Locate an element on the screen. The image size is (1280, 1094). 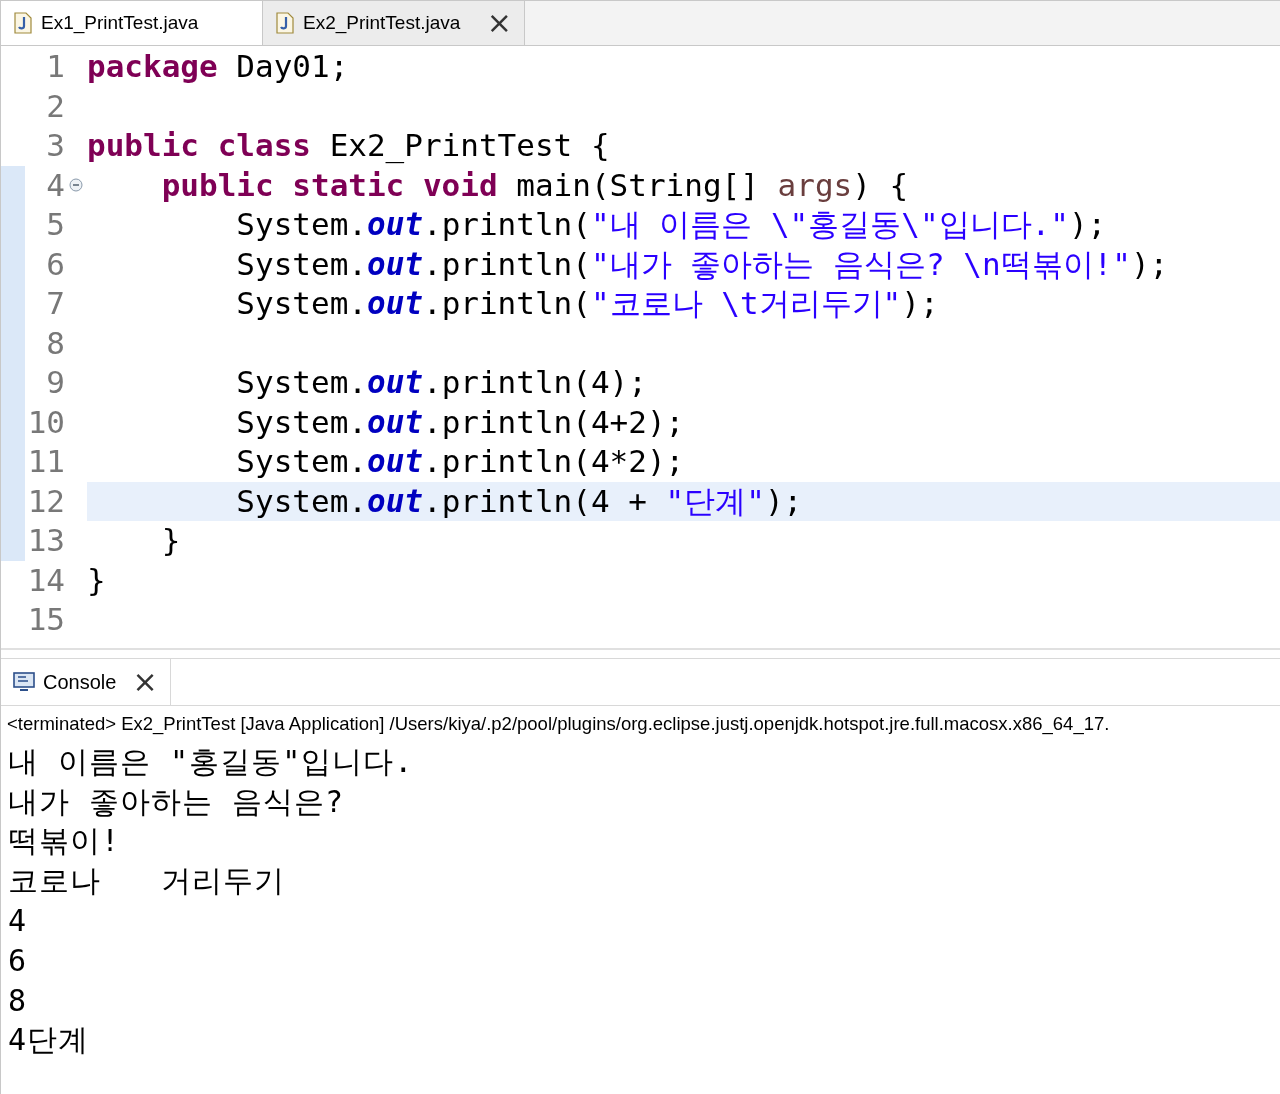
line-number: 7 is located at coordinates (55, 303).